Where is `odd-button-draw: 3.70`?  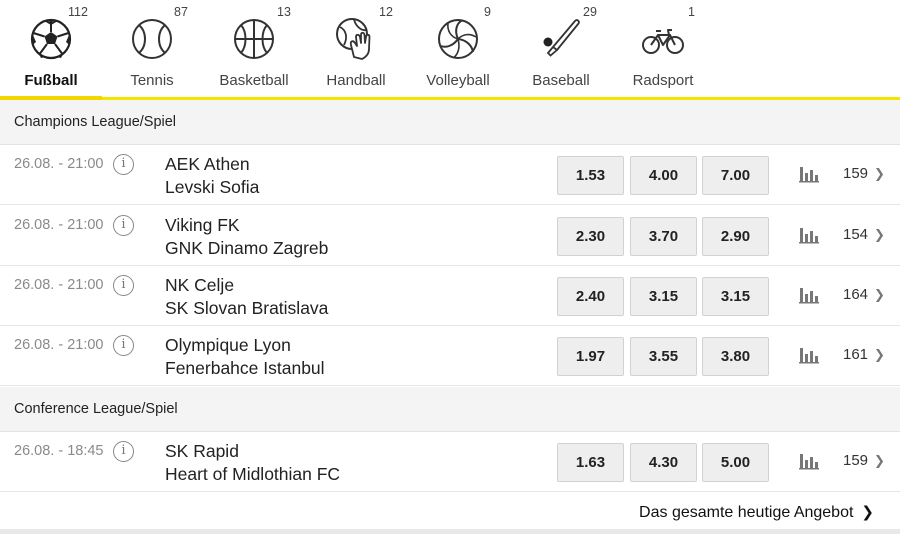 odd-button-draw: 3.70 is located at coordinates (663, 236).